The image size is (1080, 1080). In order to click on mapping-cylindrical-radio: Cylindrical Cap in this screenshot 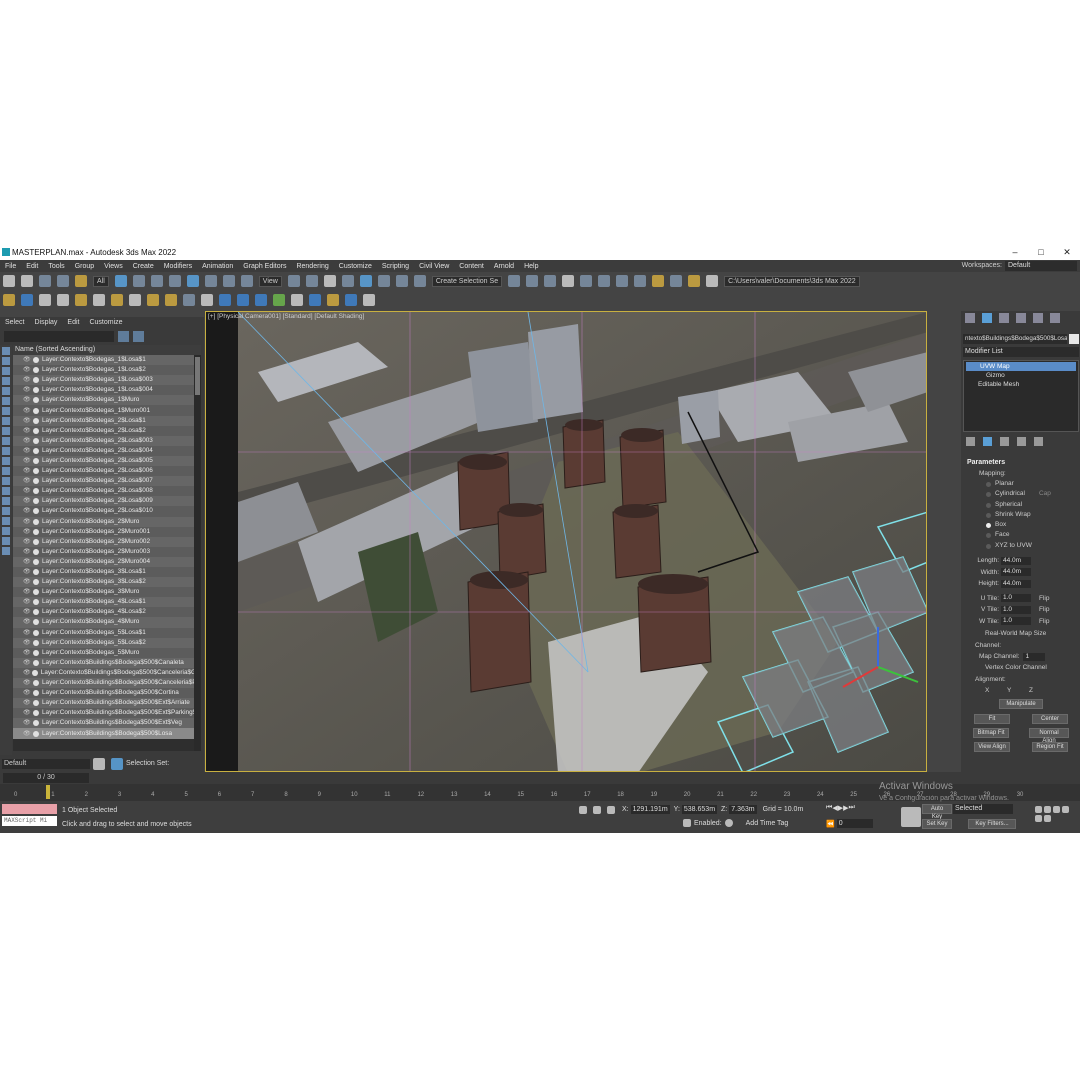, I will do `click(1021, 494)`.